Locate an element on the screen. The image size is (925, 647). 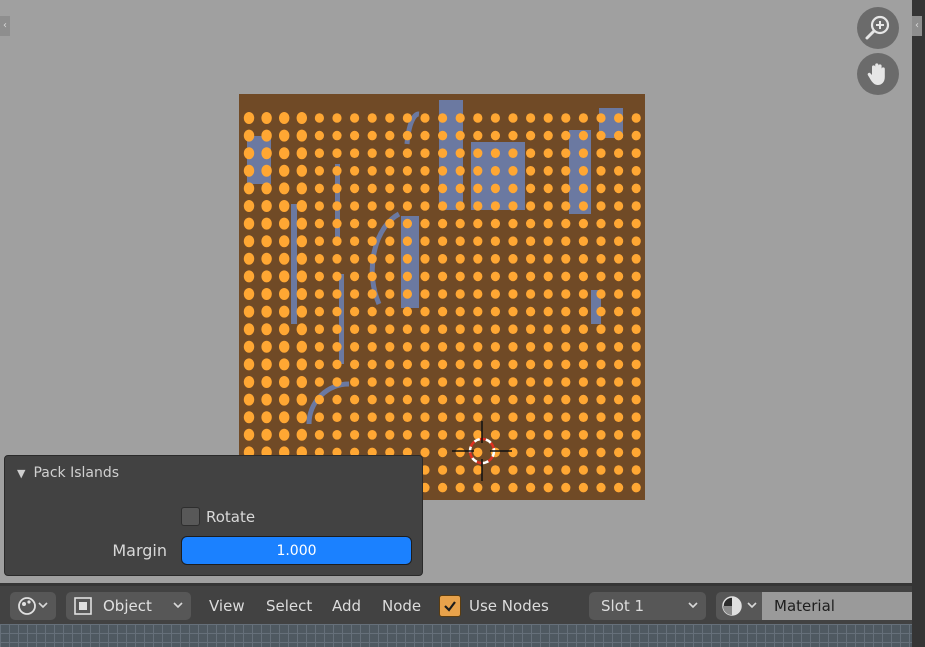
node-editor-grid is located at coordinates (456, 635).